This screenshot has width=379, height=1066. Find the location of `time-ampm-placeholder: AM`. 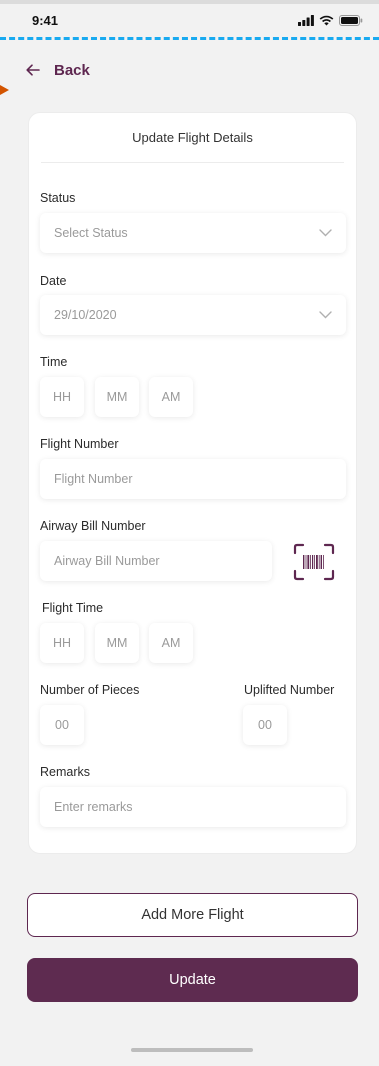

time-ampm-placeholder: AM is located at coordinates (171, 397).